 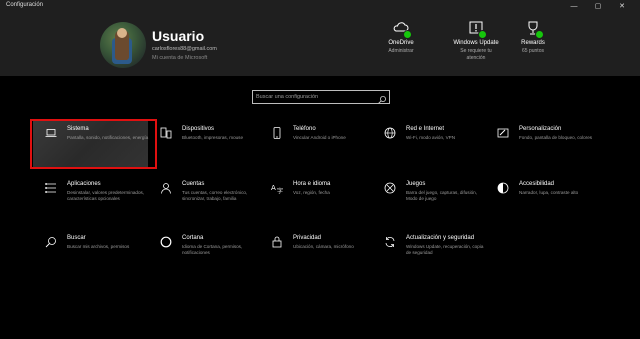 I want to click on microsoft-account-link: Mi cuenta de Microsoft, so click(x=179, y=58).